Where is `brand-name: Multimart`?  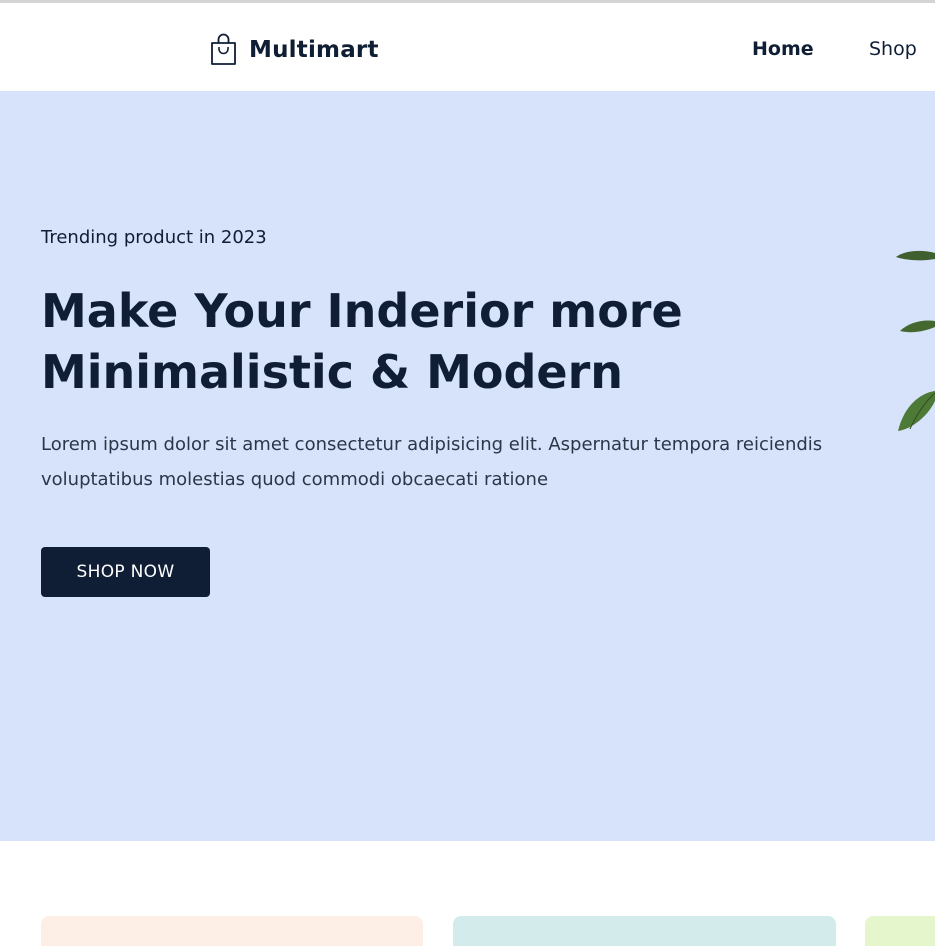
brand-name: Multimart is located at coordinates (314, 49).